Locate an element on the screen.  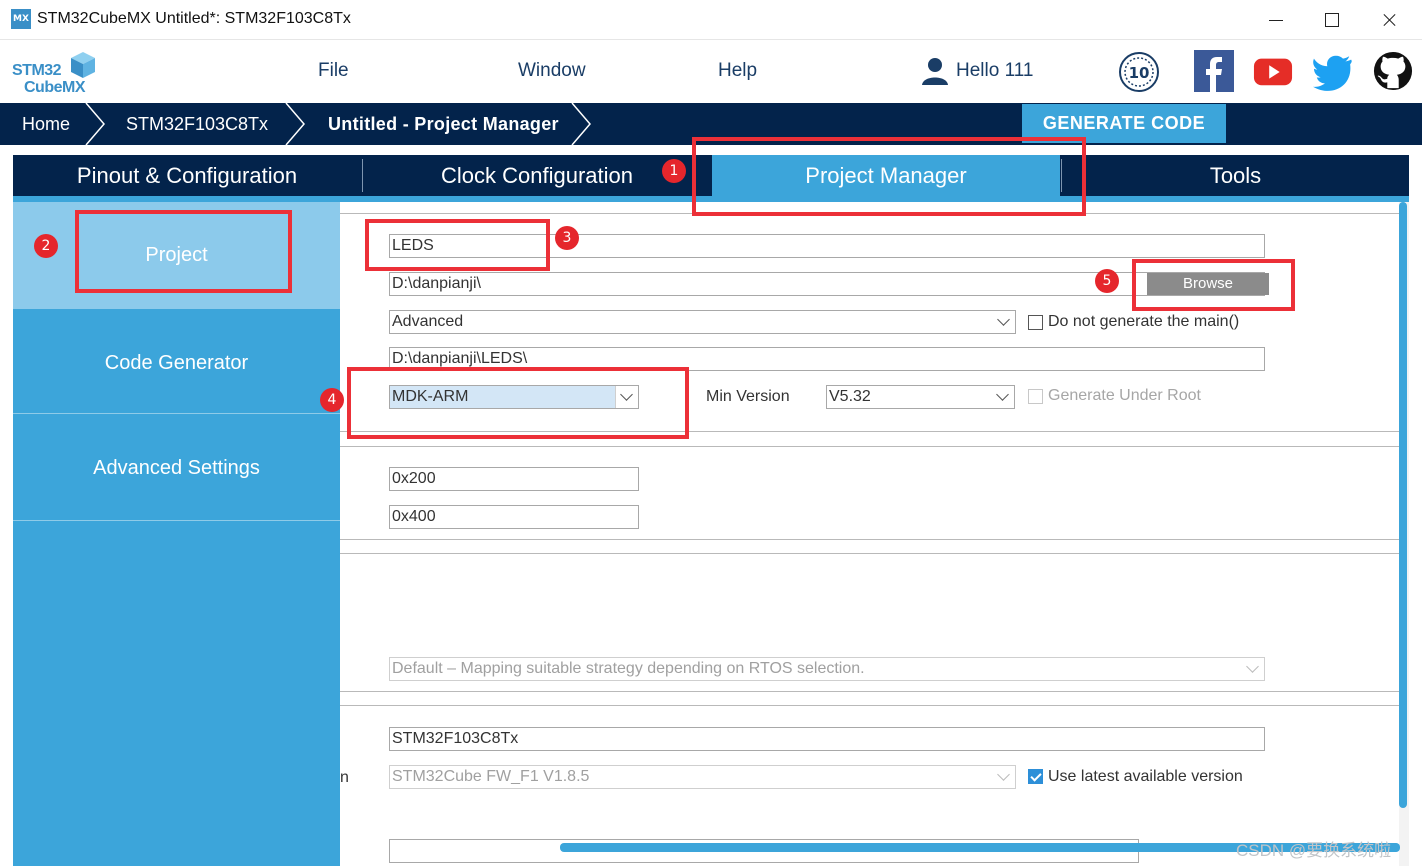
annotation-marker-1: 1 is located at coordinates (674, 171).